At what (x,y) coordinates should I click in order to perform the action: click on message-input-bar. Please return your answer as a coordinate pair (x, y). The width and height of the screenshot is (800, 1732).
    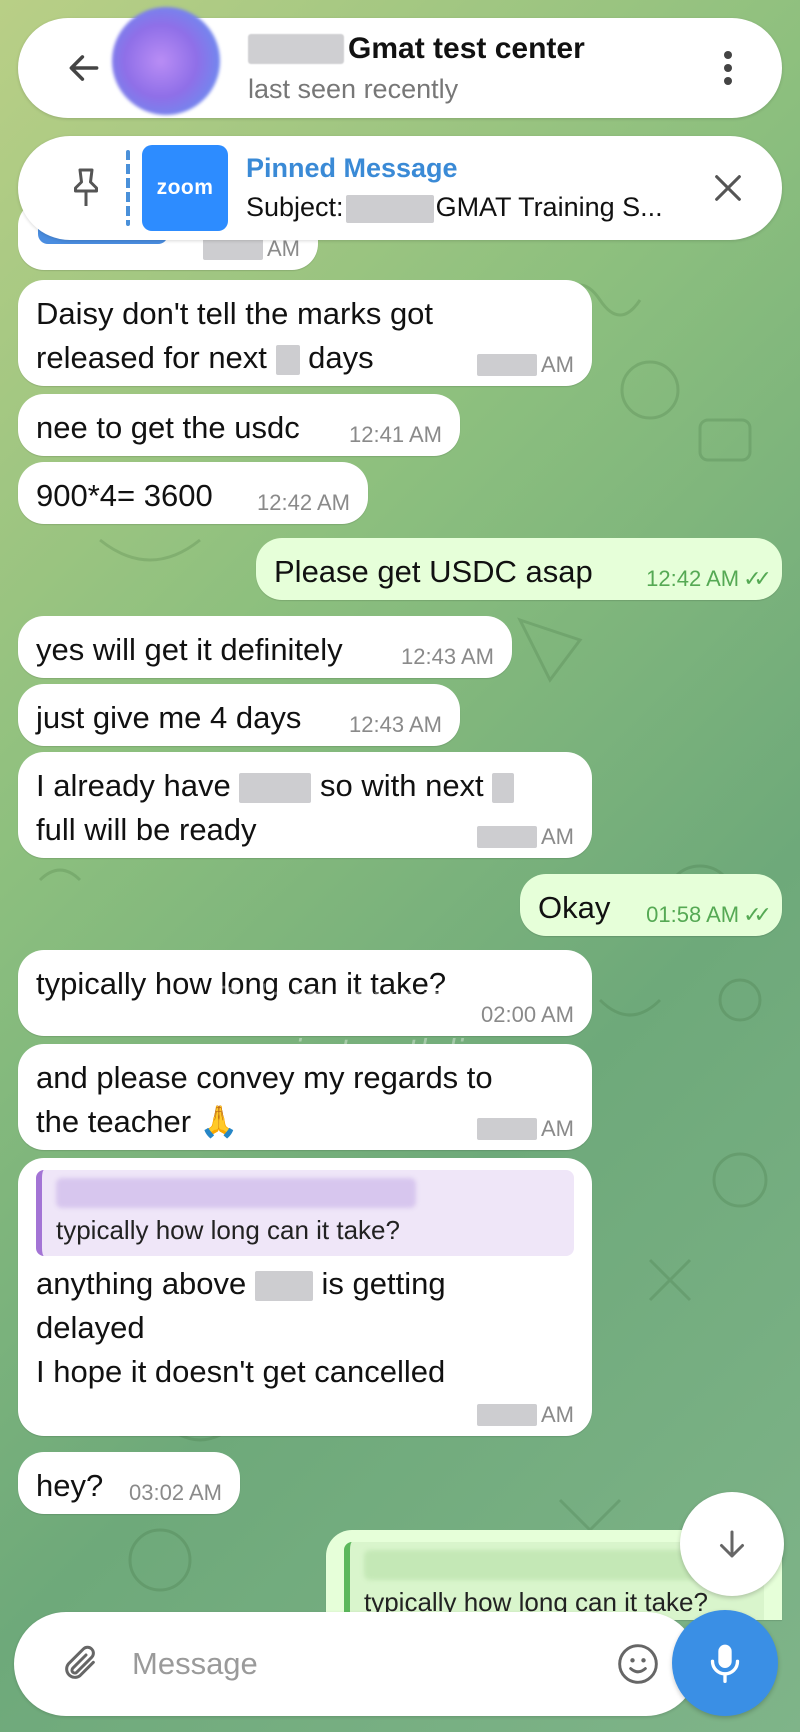
    Looking at the image, I should click on (356, 1664).